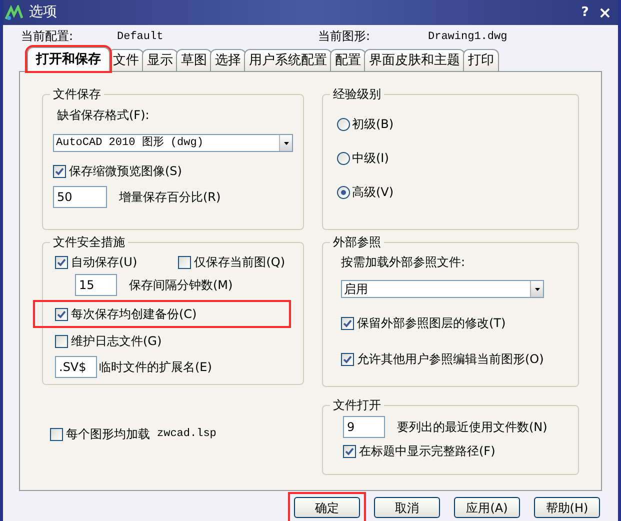 The image size is (621, 521). Describe the element at coordinates (472, 427) in the screenshot. I see `field-label: 要列出的最近使用文件数(N)` at that location.